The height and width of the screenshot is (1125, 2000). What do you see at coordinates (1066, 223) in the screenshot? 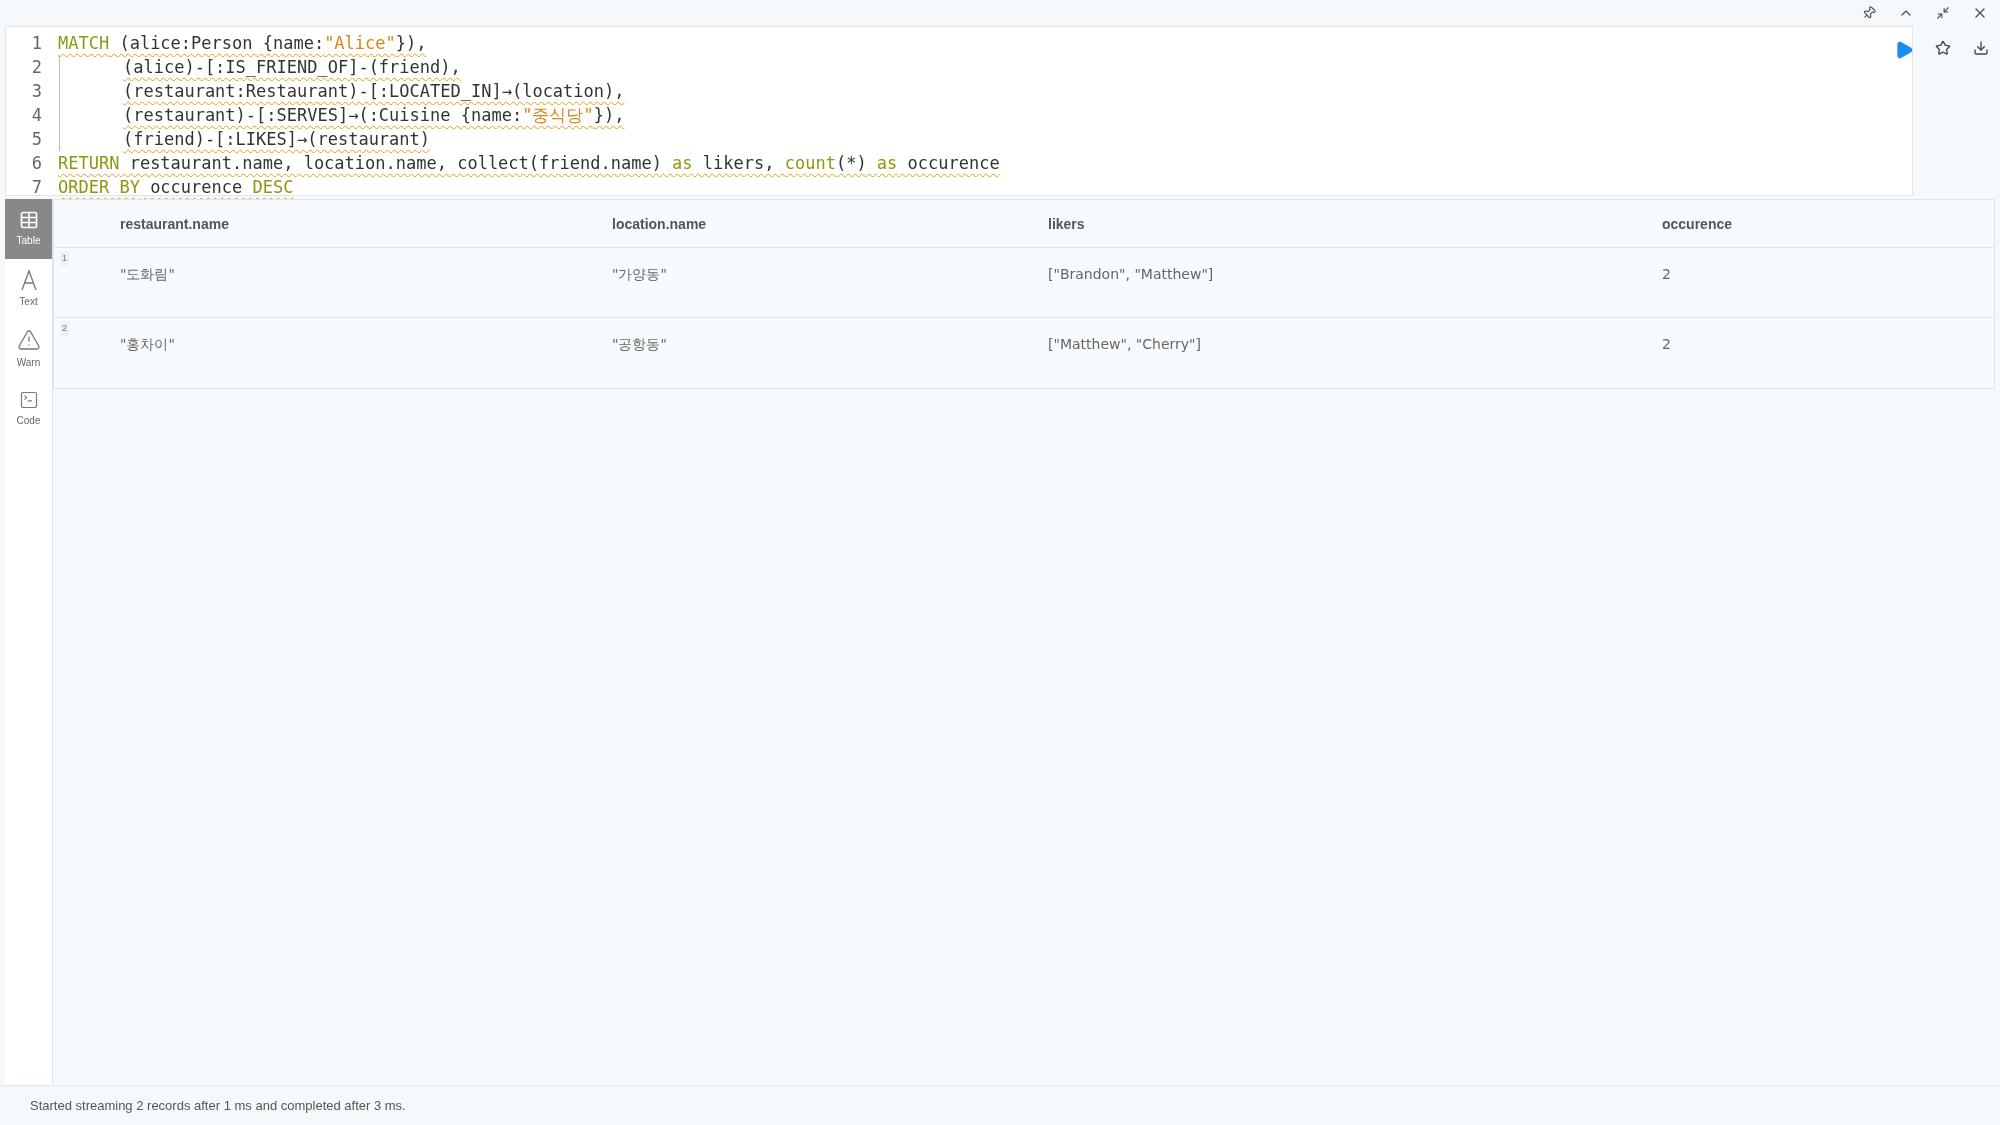
I see `column-header: likers` at bounding box center [1066, 223].